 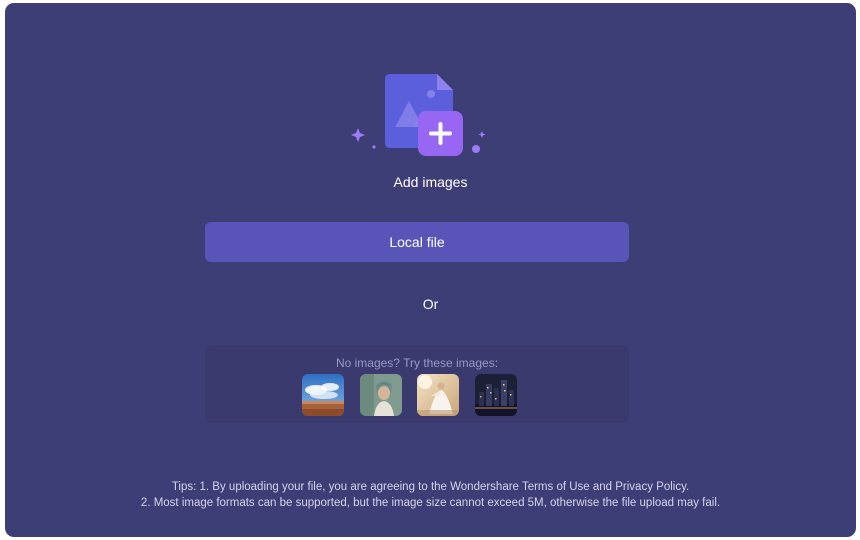 What do you see at coordinates (438, 395) in the screenshot?
I see `white-dress-thumbnail` at bounding box center [438, 395].